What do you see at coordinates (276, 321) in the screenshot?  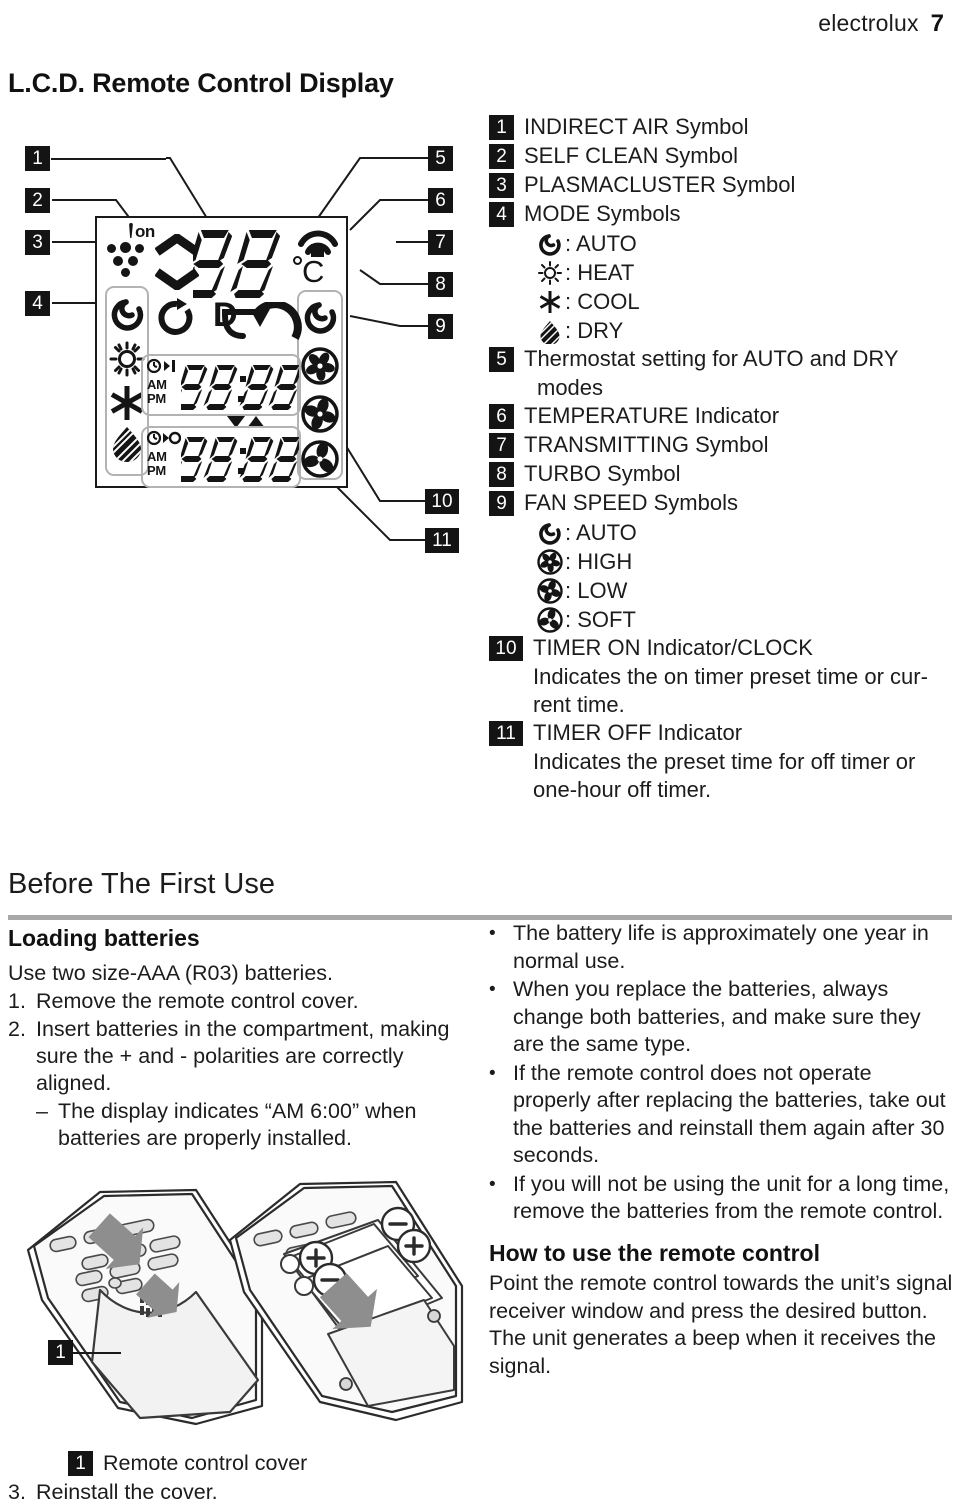 I see `swing-arrow-icon` at bounding box center [276, 321].